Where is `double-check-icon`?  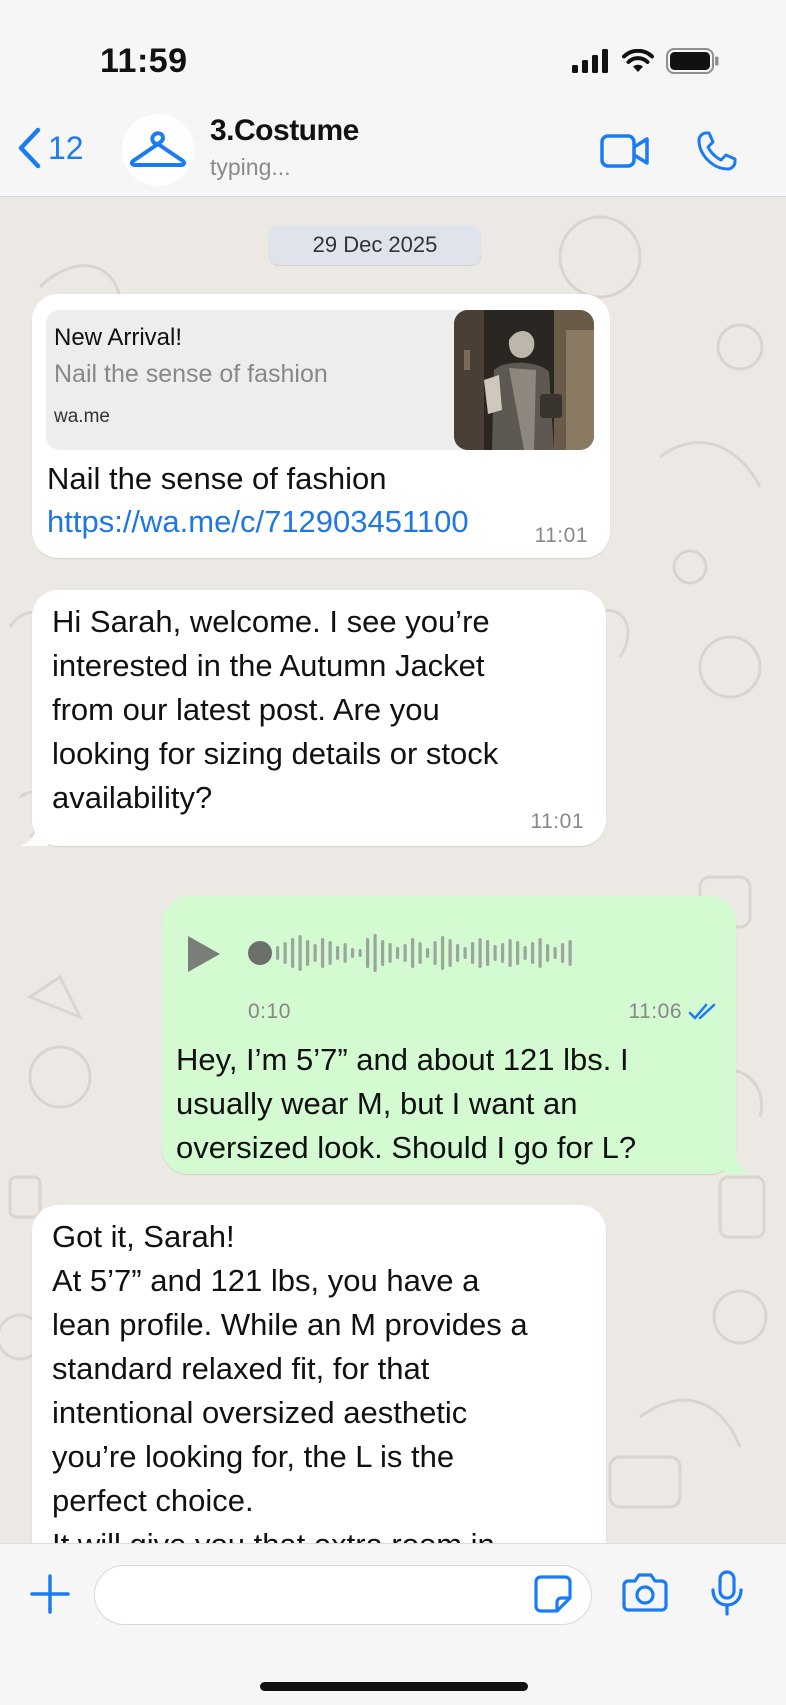
double-check-icon is located at coordinates (702, 1011).